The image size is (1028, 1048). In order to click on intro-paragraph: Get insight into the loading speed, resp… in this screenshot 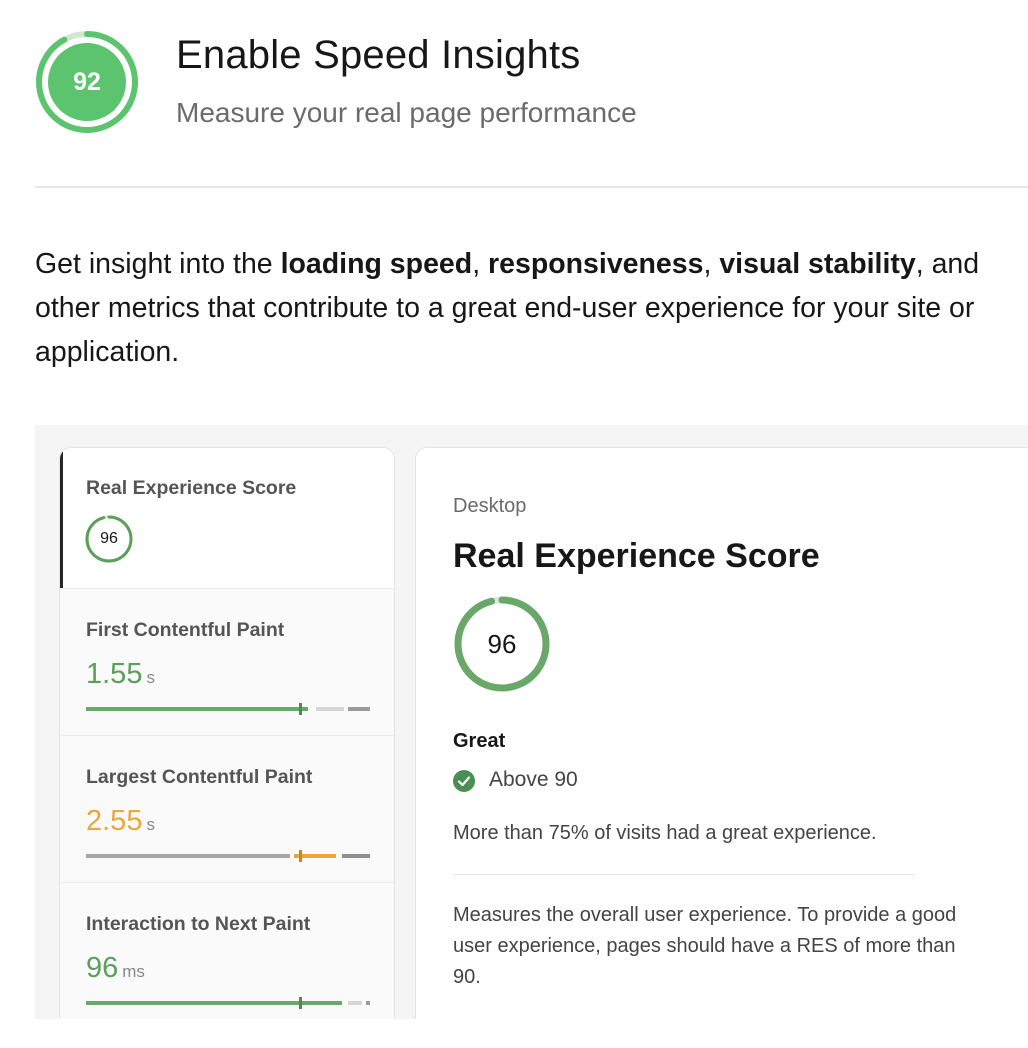, I will do `click(507, 308)`.